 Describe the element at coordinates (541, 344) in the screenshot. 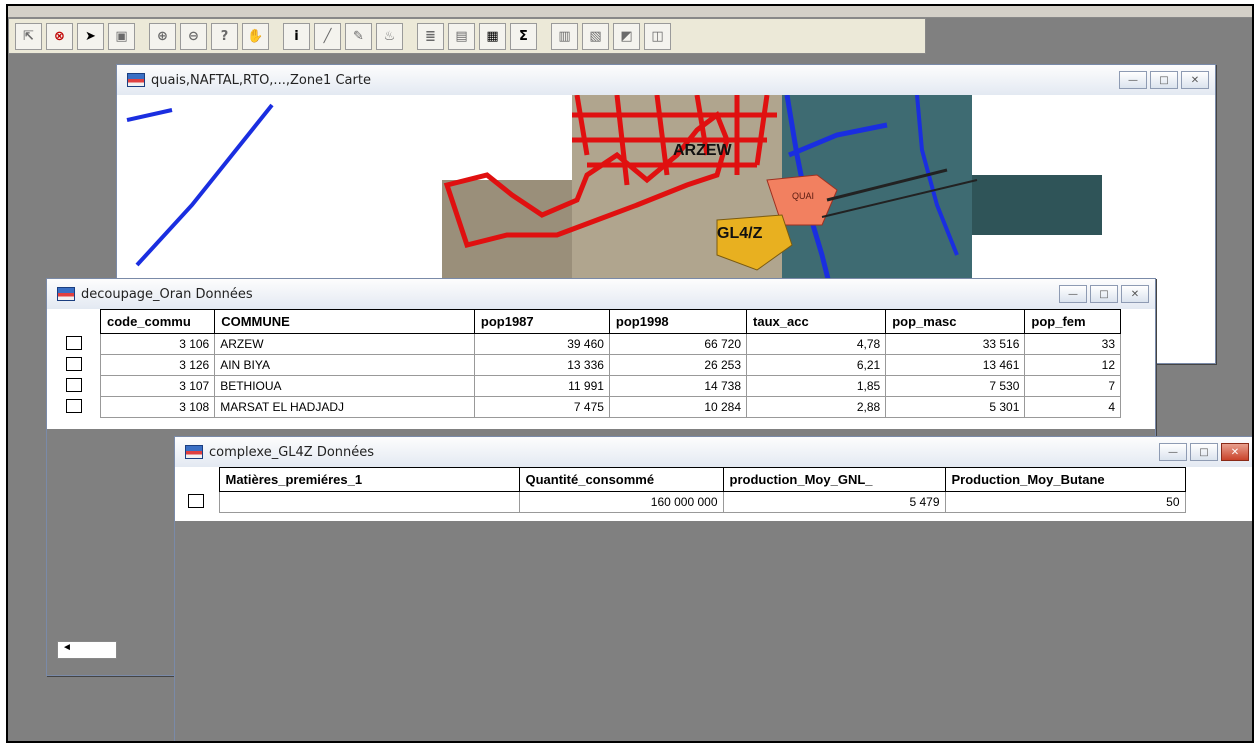

I see `table-cell: 39 460` at that location.